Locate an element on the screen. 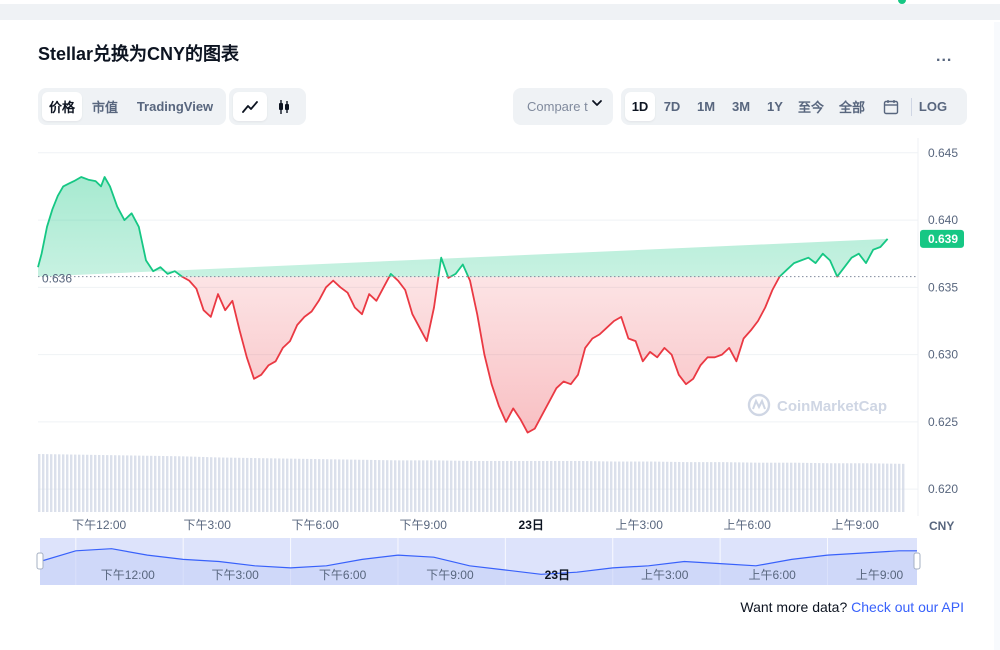 Image resolution: width=1000 pixels, height=650 pixels. y-tick-label: 0.630 is located at coordinates (943, 355).